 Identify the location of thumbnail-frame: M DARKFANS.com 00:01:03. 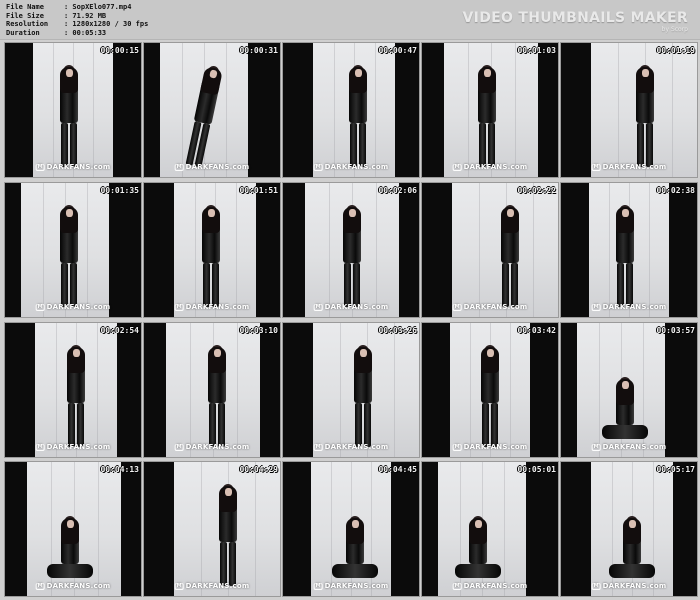
(490, 110).